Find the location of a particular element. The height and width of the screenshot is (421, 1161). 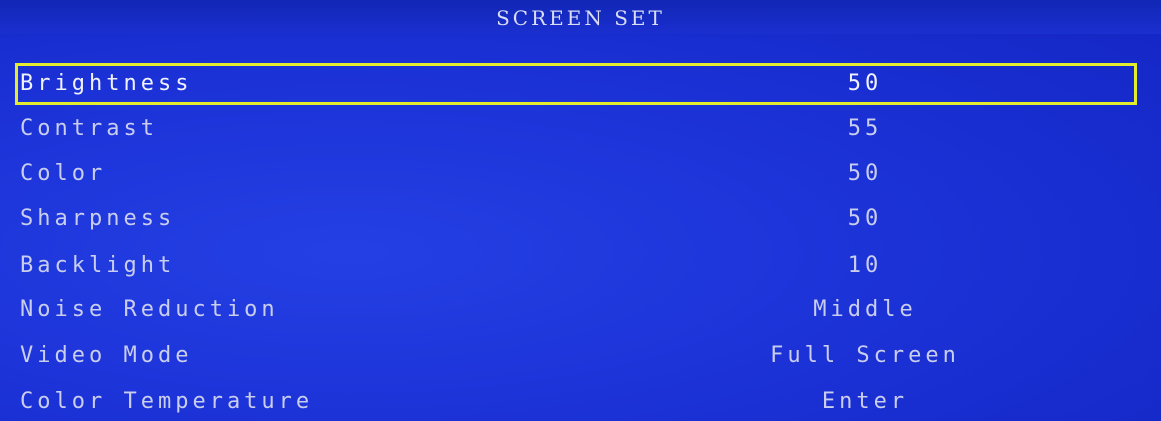

menu-item-contrast: Contrast 55 is located at coordinates (580, 131).